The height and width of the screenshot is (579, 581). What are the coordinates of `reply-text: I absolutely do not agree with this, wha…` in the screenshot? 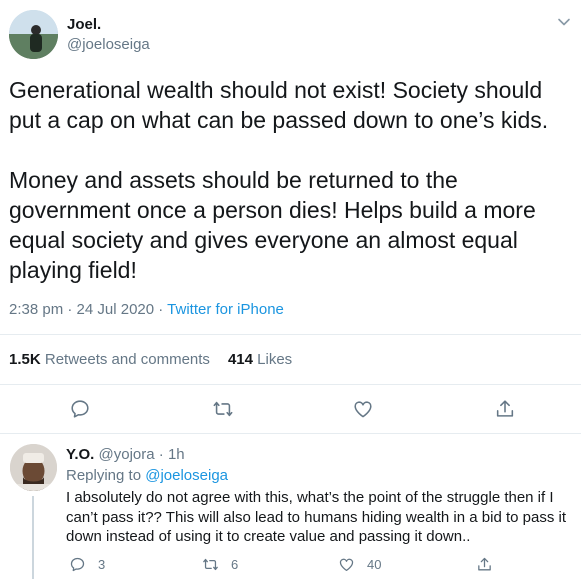 It's located at (316, 517).